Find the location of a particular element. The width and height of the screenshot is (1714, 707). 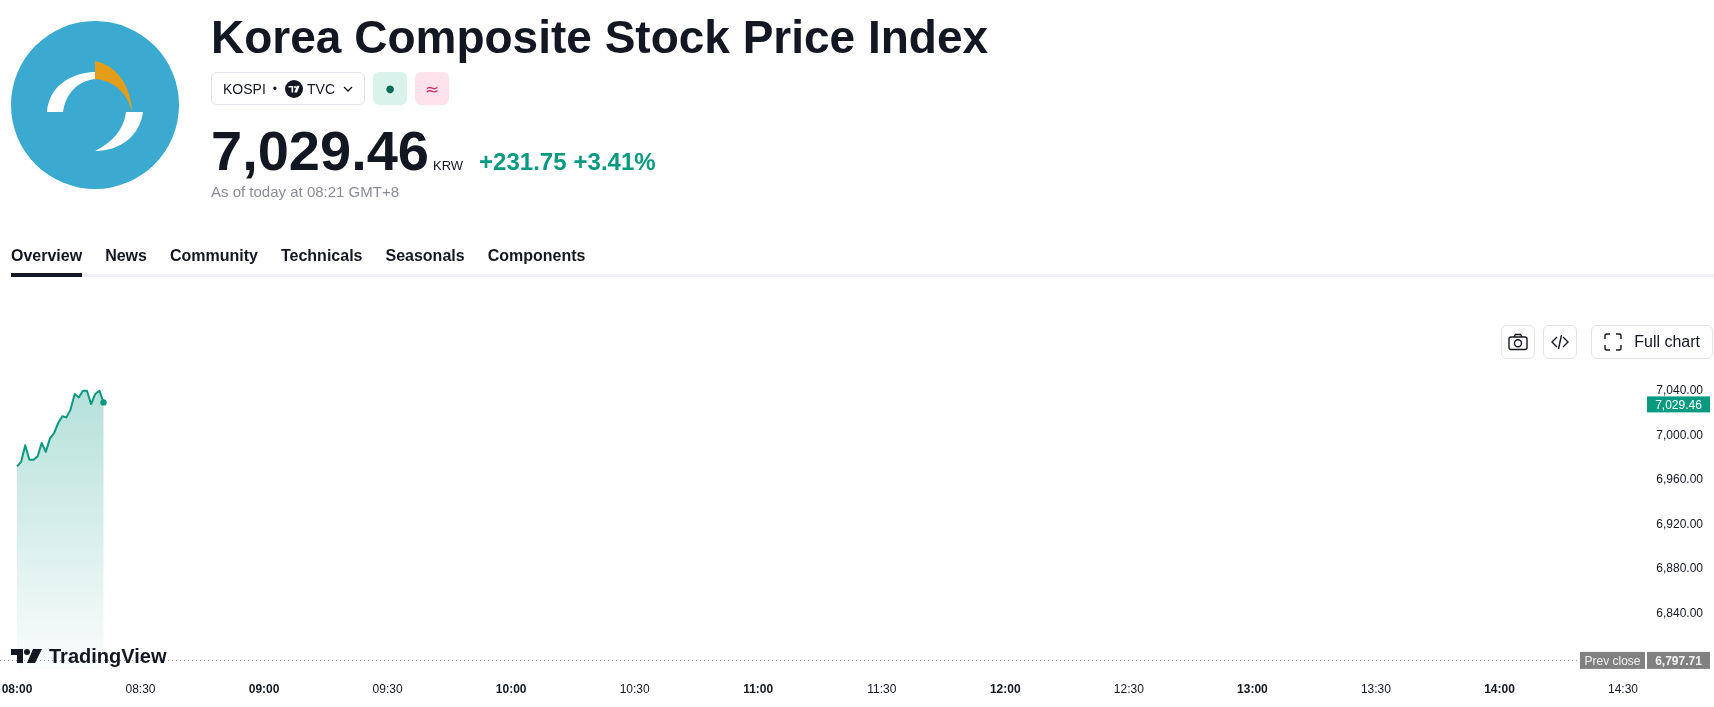

time-axis-label: 10:00 is located at coordinates (511, 689).